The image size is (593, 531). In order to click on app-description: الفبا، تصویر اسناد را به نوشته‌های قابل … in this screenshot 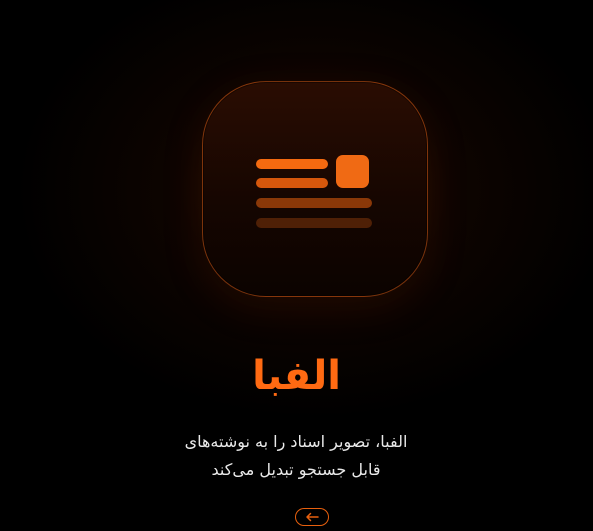, I will do `click(296, 456)`.